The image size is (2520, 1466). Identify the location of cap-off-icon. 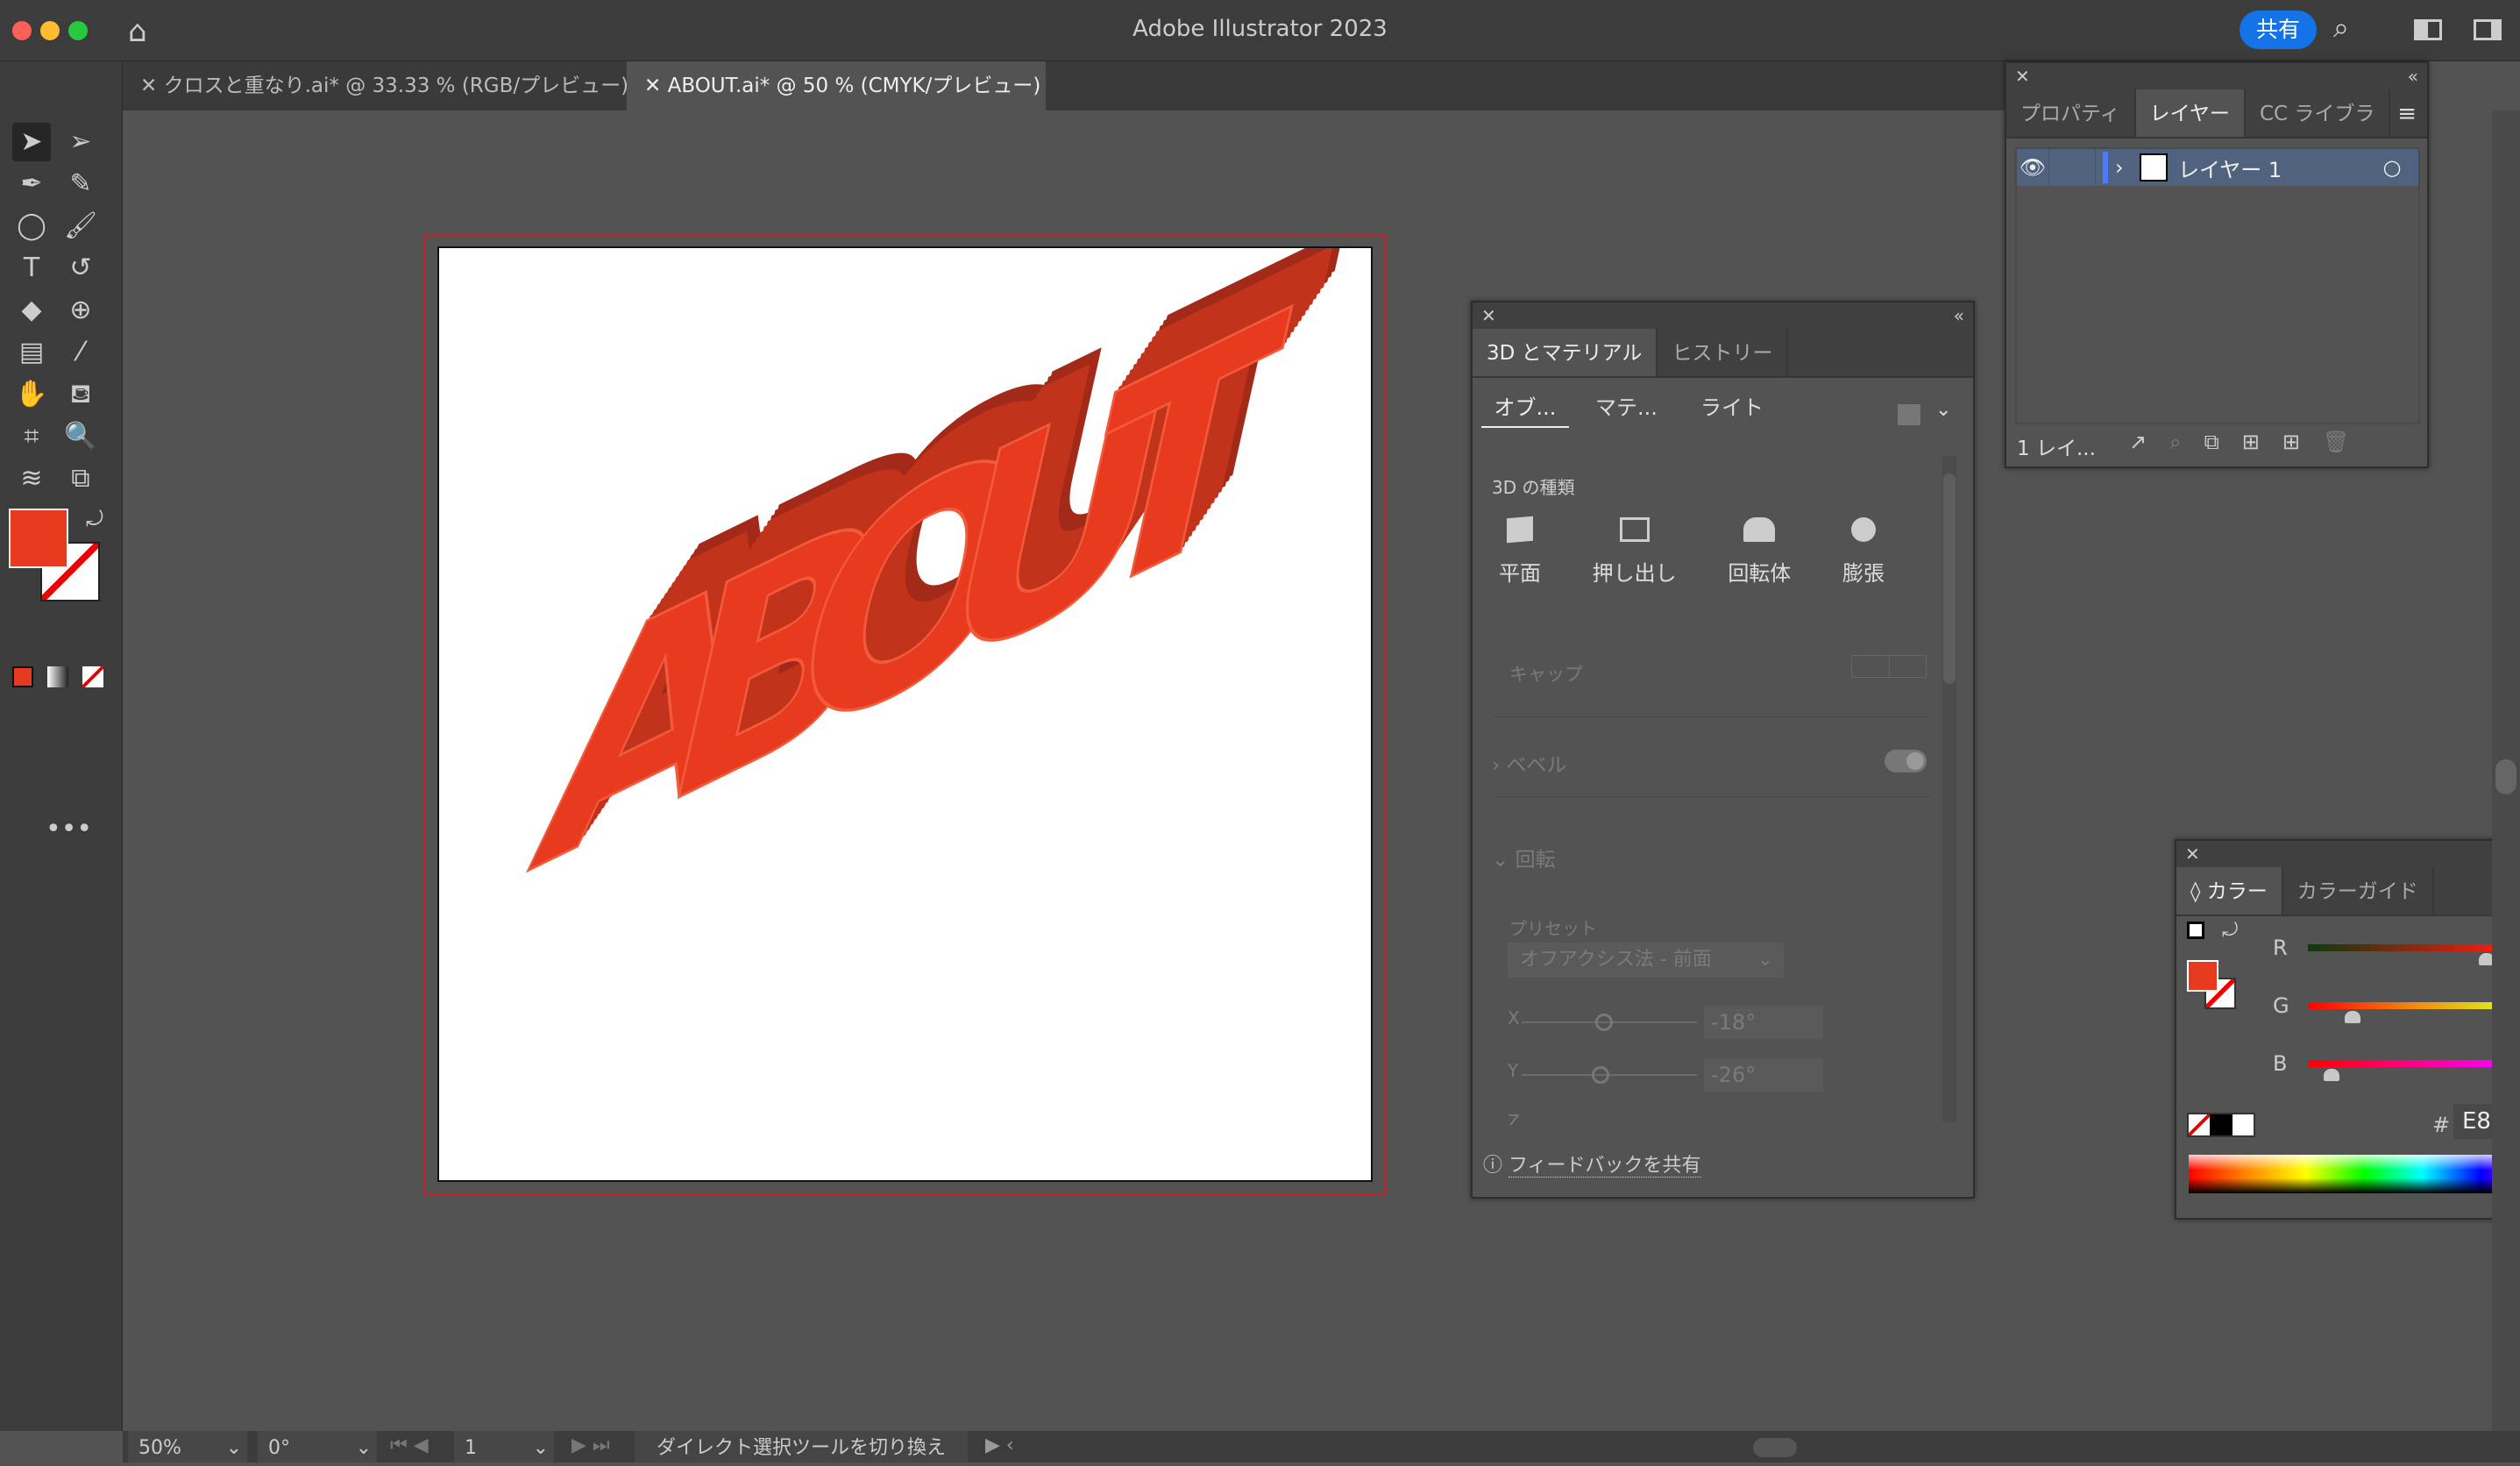
(1908, 666).